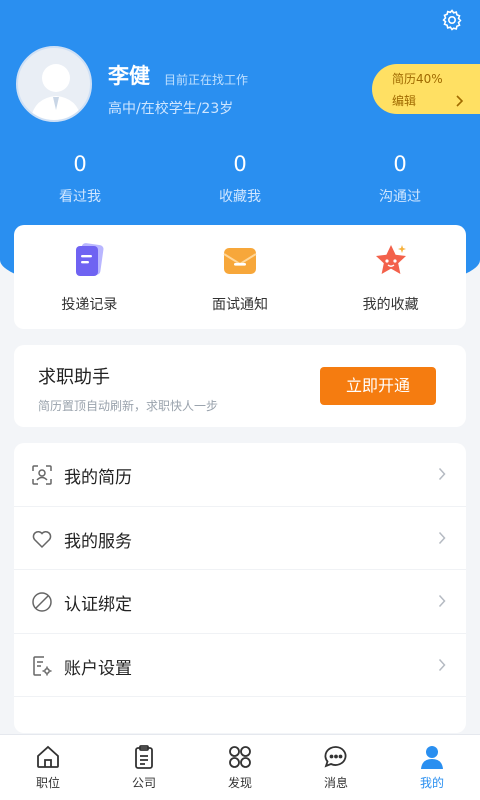 The height and width of the screenshot is (800, 480). What do you see at coordinates (400, 197) in the screenshot?
I see `stat-label: 沟通过` at bounding box center [400, 197].